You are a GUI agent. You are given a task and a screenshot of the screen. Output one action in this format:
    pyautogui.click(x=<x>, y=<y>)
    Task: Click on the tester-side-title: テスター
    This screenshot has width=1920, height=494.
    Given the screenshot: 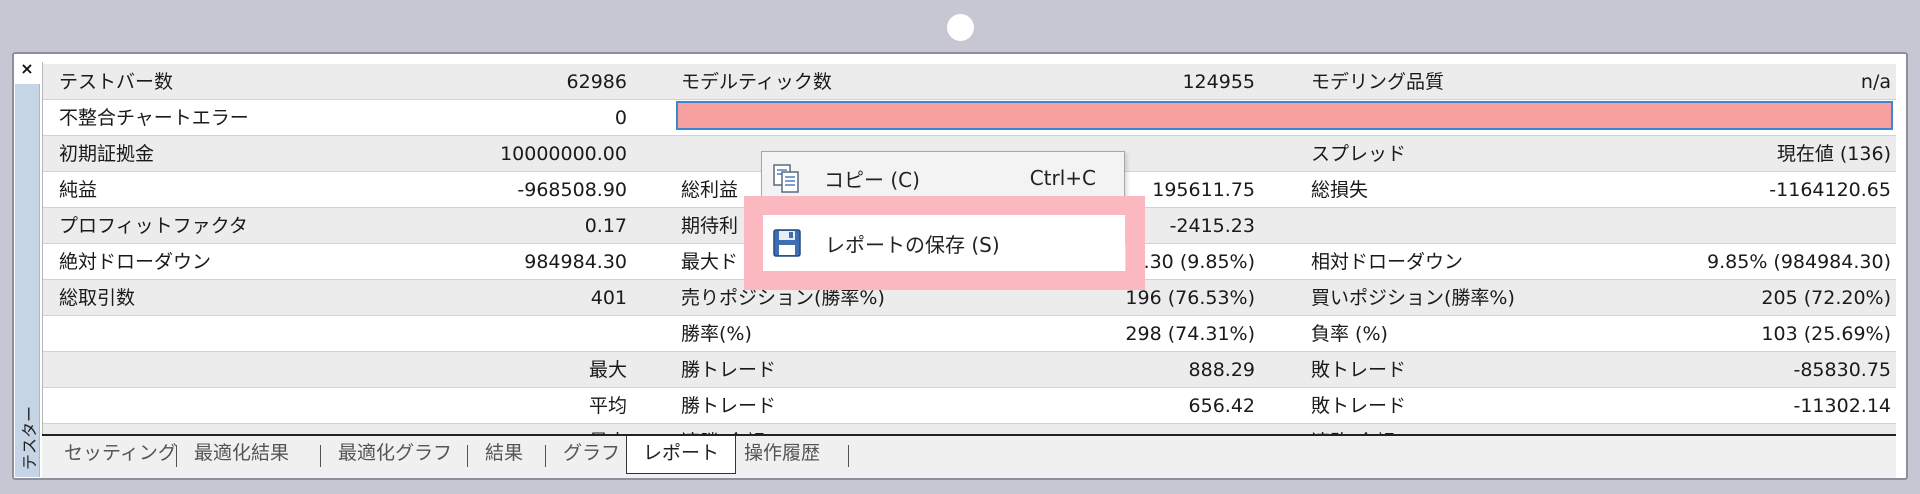 What is the action you would take?
    pyautogui.click(x=30, y=438)
    